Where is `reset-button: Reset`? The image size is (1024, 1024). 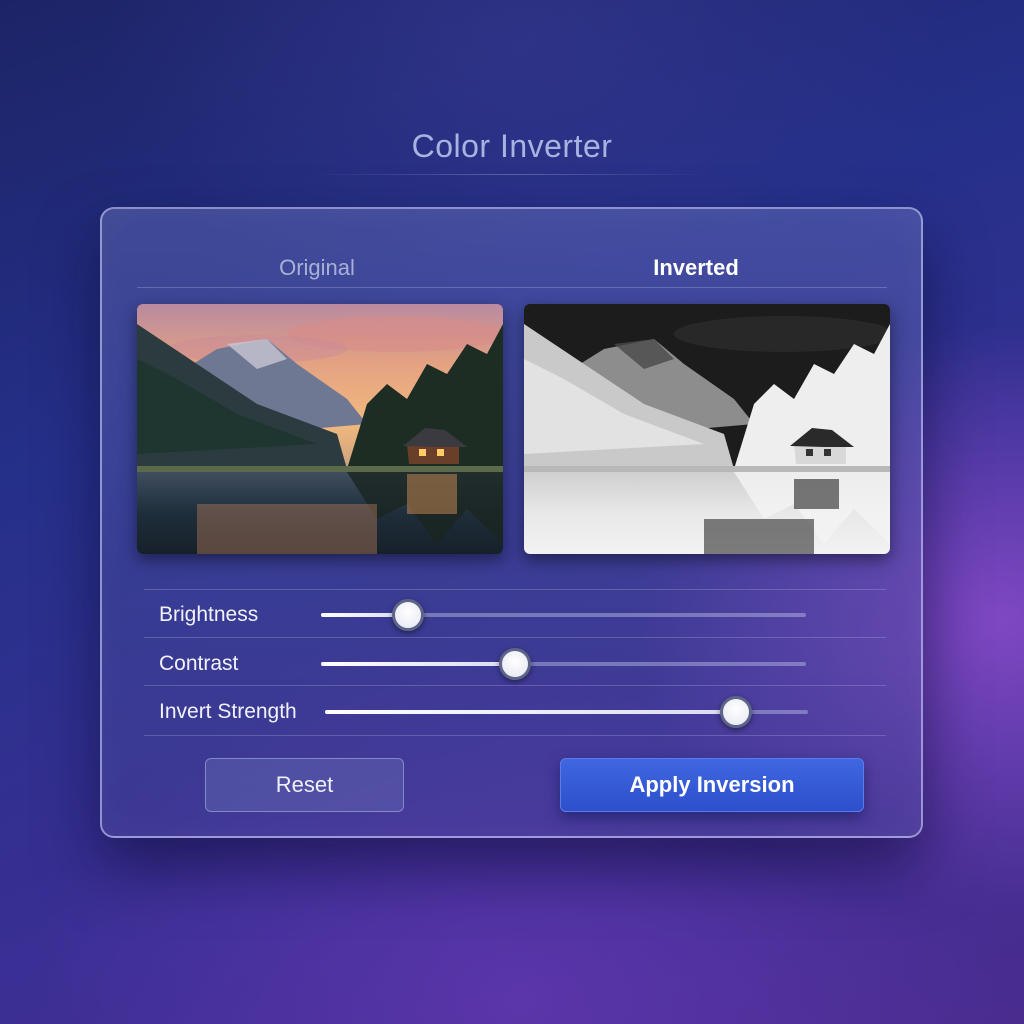
reset-button: Reset is located at coordinates (304, 785).